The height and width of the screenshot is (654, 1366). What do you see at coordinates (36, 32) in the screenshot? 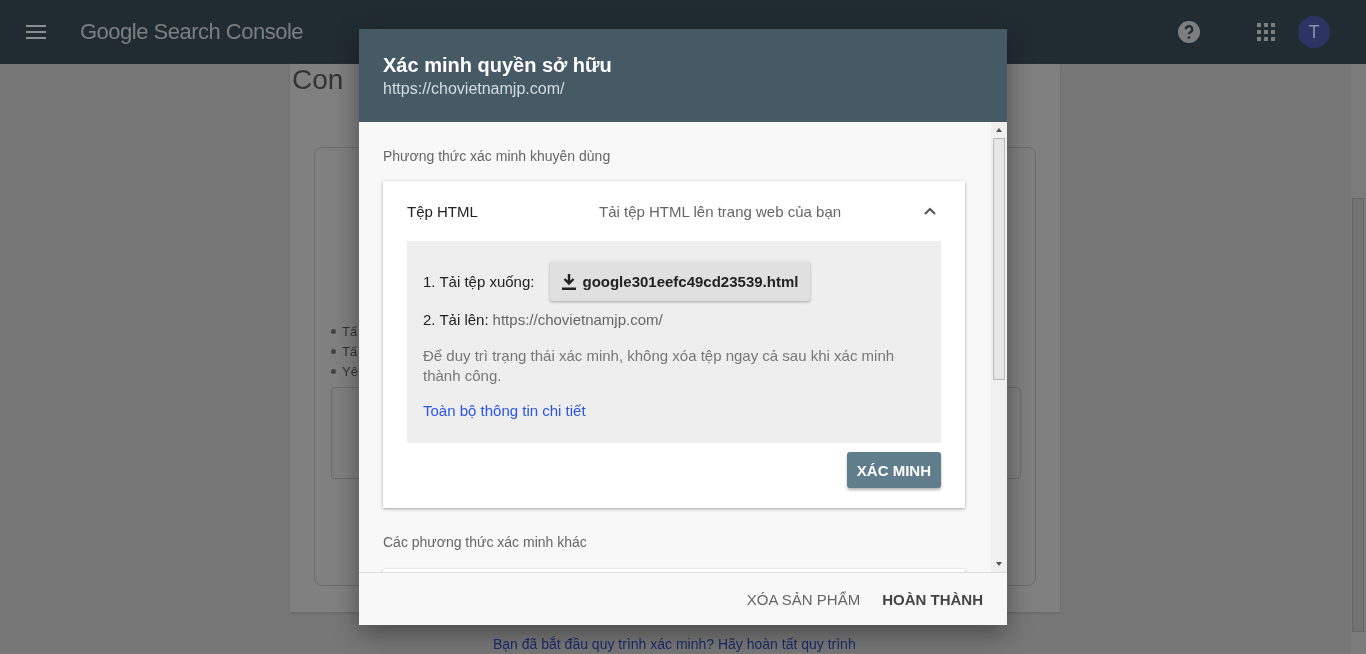
I see `menu-icon` at bounding box center [36, 32].